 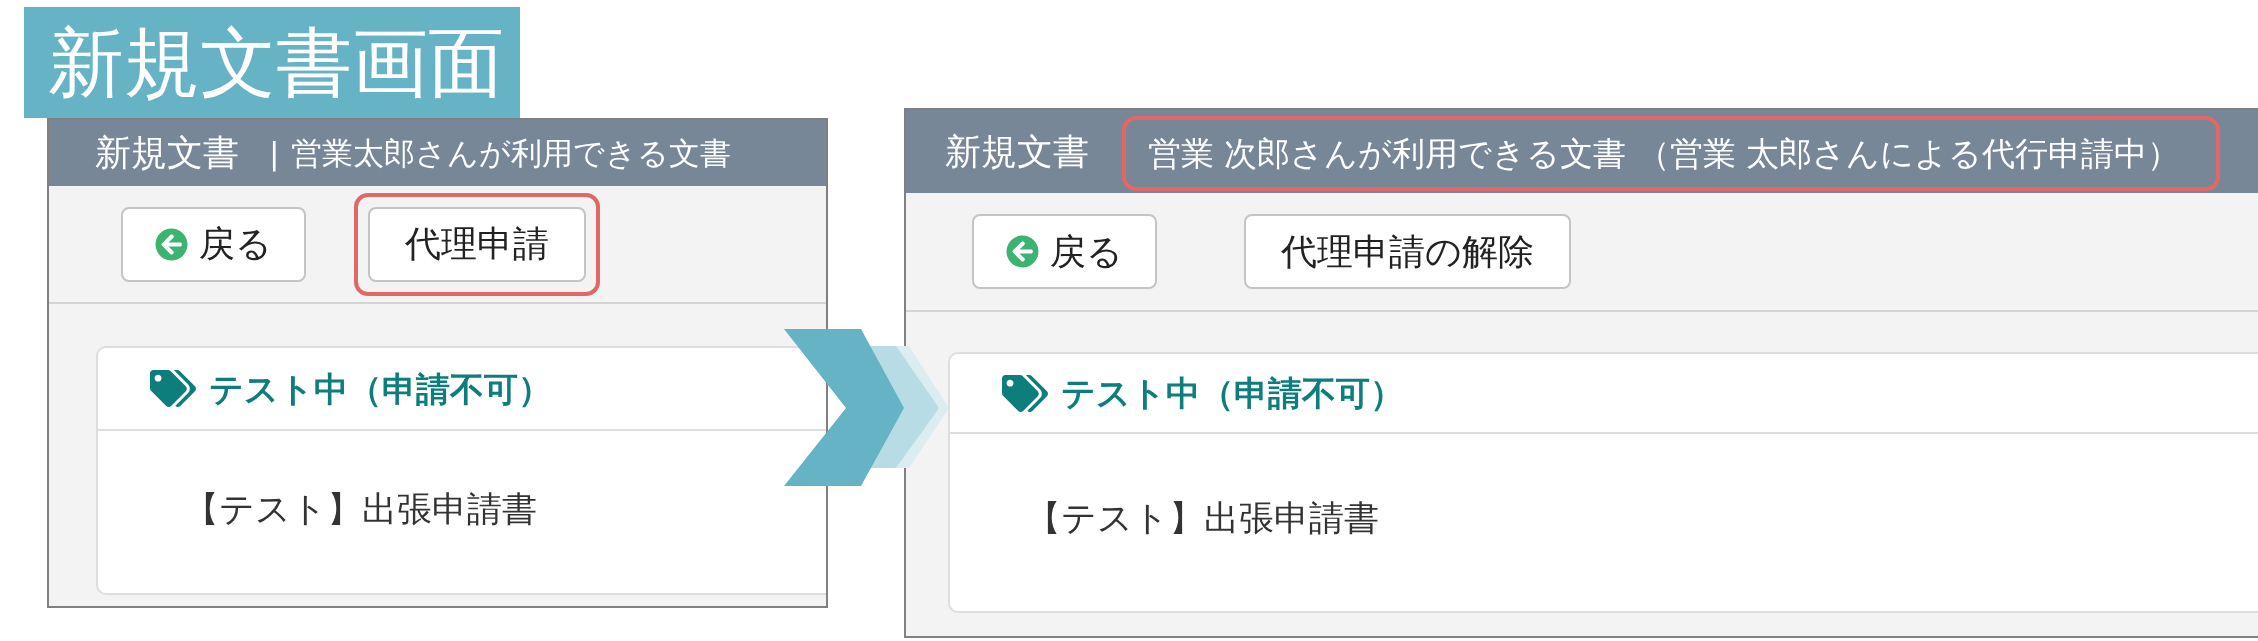 I want to click on page-subtitle: 営業 次郎さんが利用できる文書 （営業 太郎さんによる代行申請中）, so click(x=1664, y=153).